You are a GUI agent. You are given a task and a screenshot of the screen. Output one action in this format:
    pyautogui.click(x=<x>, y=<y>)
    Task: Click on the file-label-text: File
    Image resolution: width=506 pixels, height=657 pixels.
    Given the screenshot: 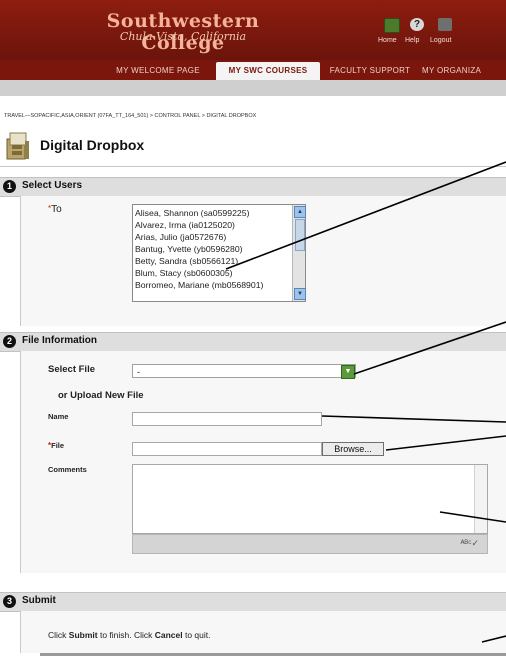 What is the action you would take?
    pyautogui.click(x=58, y=445)
    